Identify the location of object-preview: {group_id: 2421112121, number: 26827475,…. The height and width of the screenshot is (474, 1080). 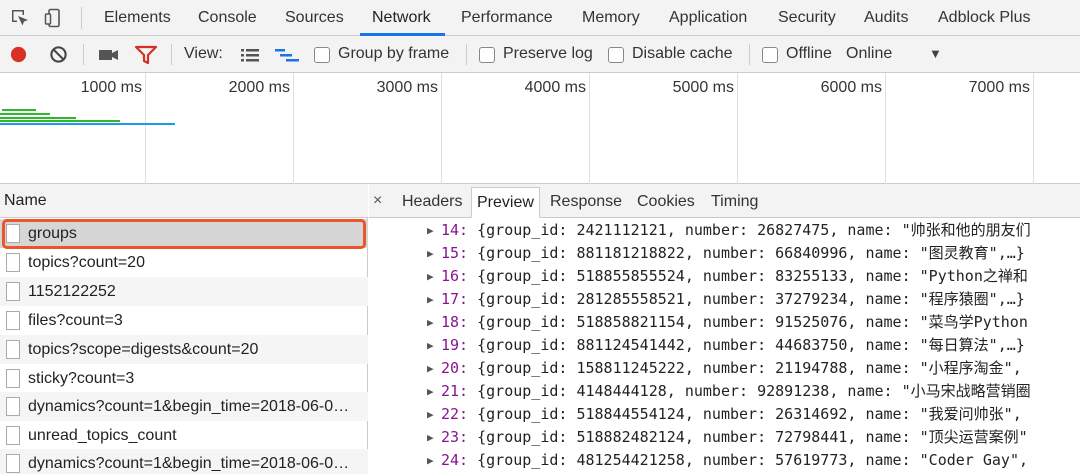
(754, 230).